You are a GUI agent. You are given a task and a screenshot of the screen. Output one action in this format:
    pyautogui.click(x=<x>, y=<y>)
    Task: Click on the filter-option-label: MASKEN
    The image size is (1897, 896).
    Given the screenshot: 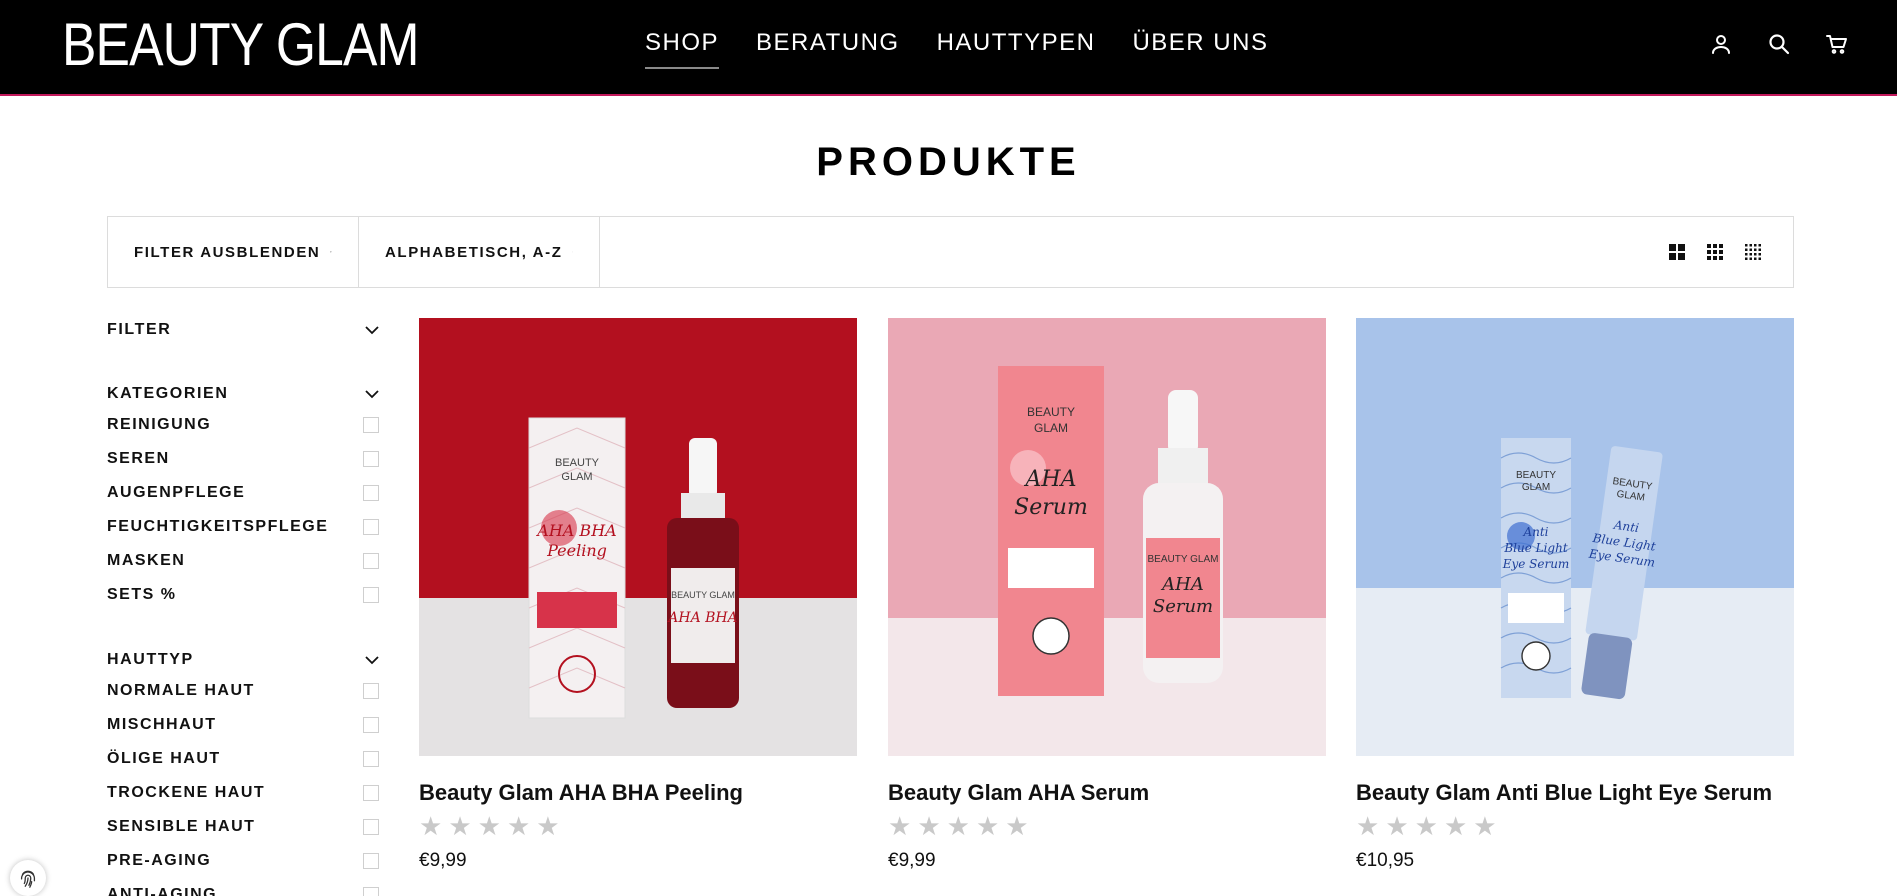 What is the action you would take?
    pyautogui.click(x=146, y=560)
    